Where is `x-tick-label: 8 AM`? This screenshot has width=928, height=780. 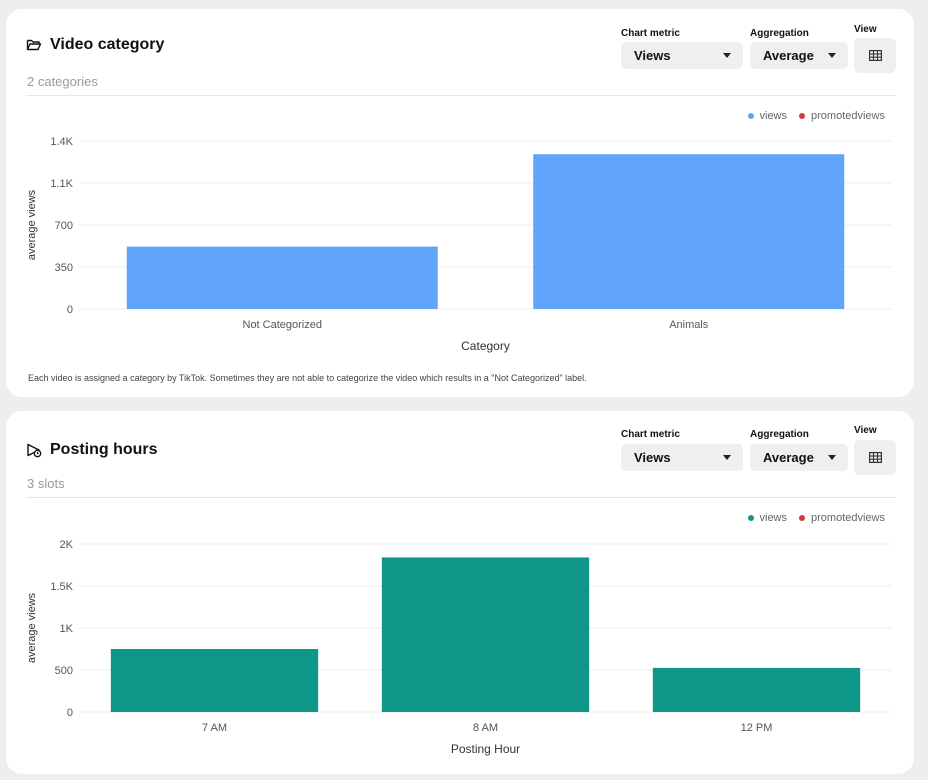
x-tick-label: 8 AM is located at coordinates (485, 728).